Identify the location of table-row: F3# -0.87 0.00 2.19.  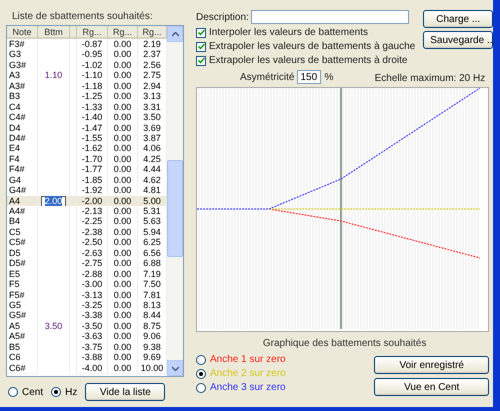
(87, 44).